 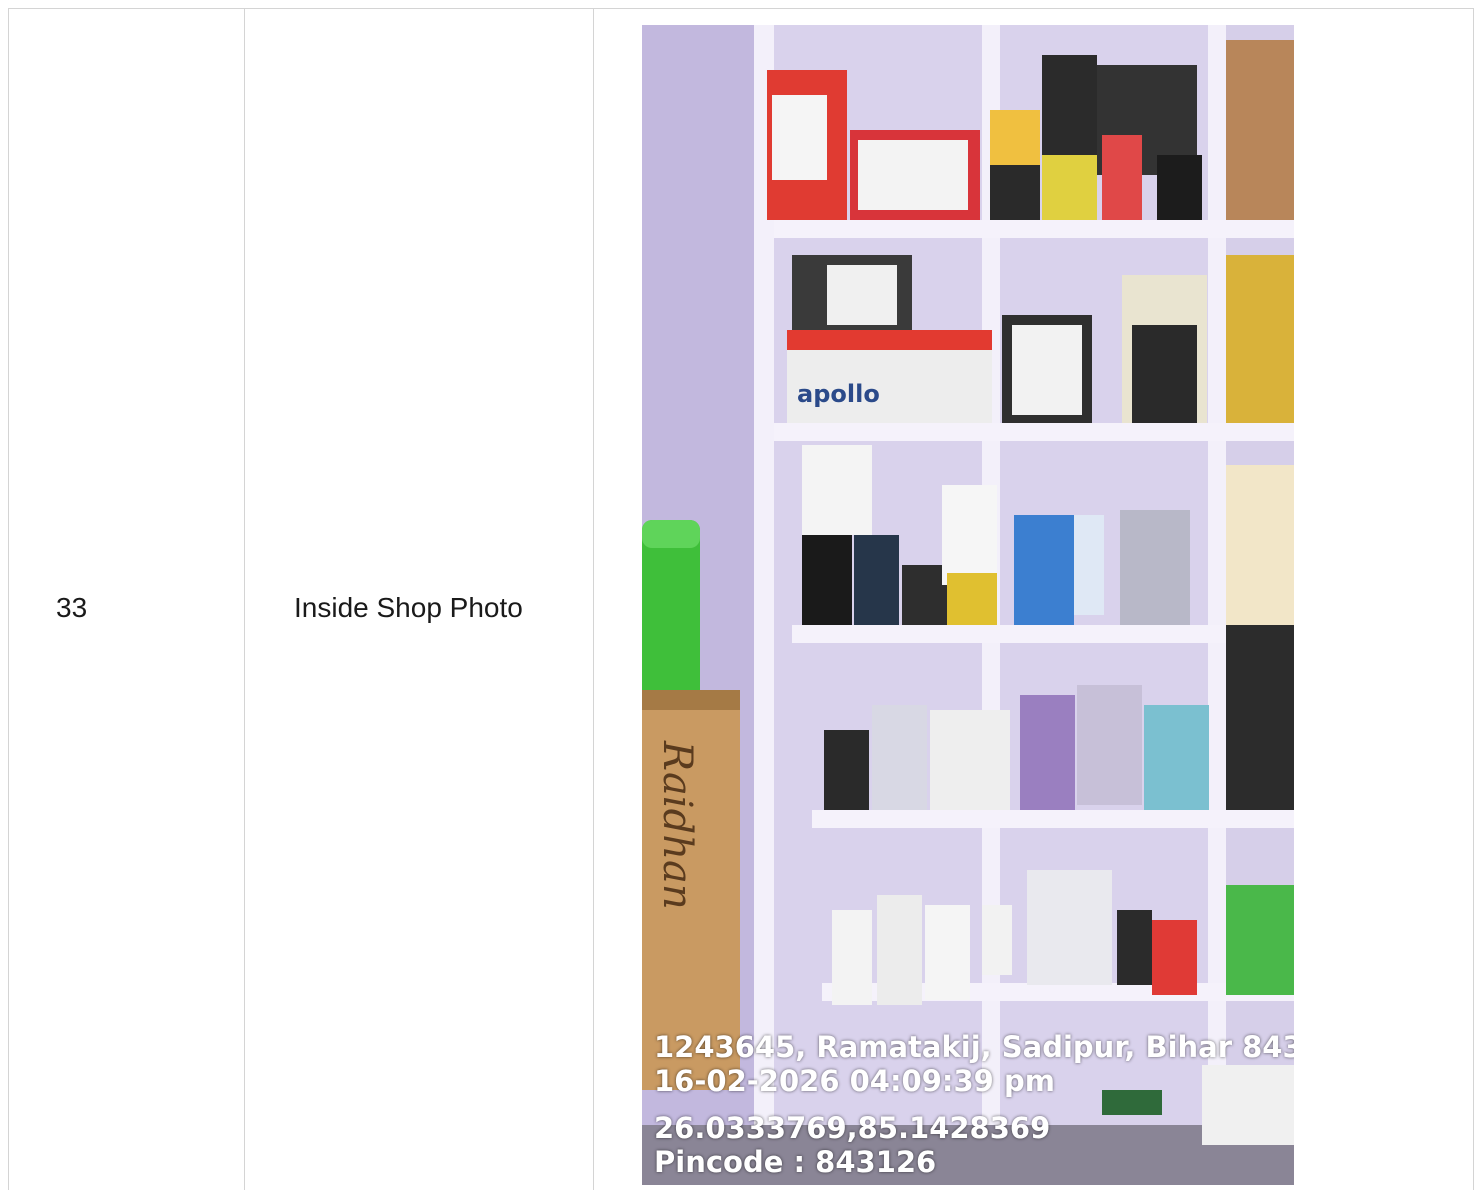 What do you see at coordinates (72, 607) in the screenshot?
I see `serial-number-cell: 33` at bounding box center [72, 607].